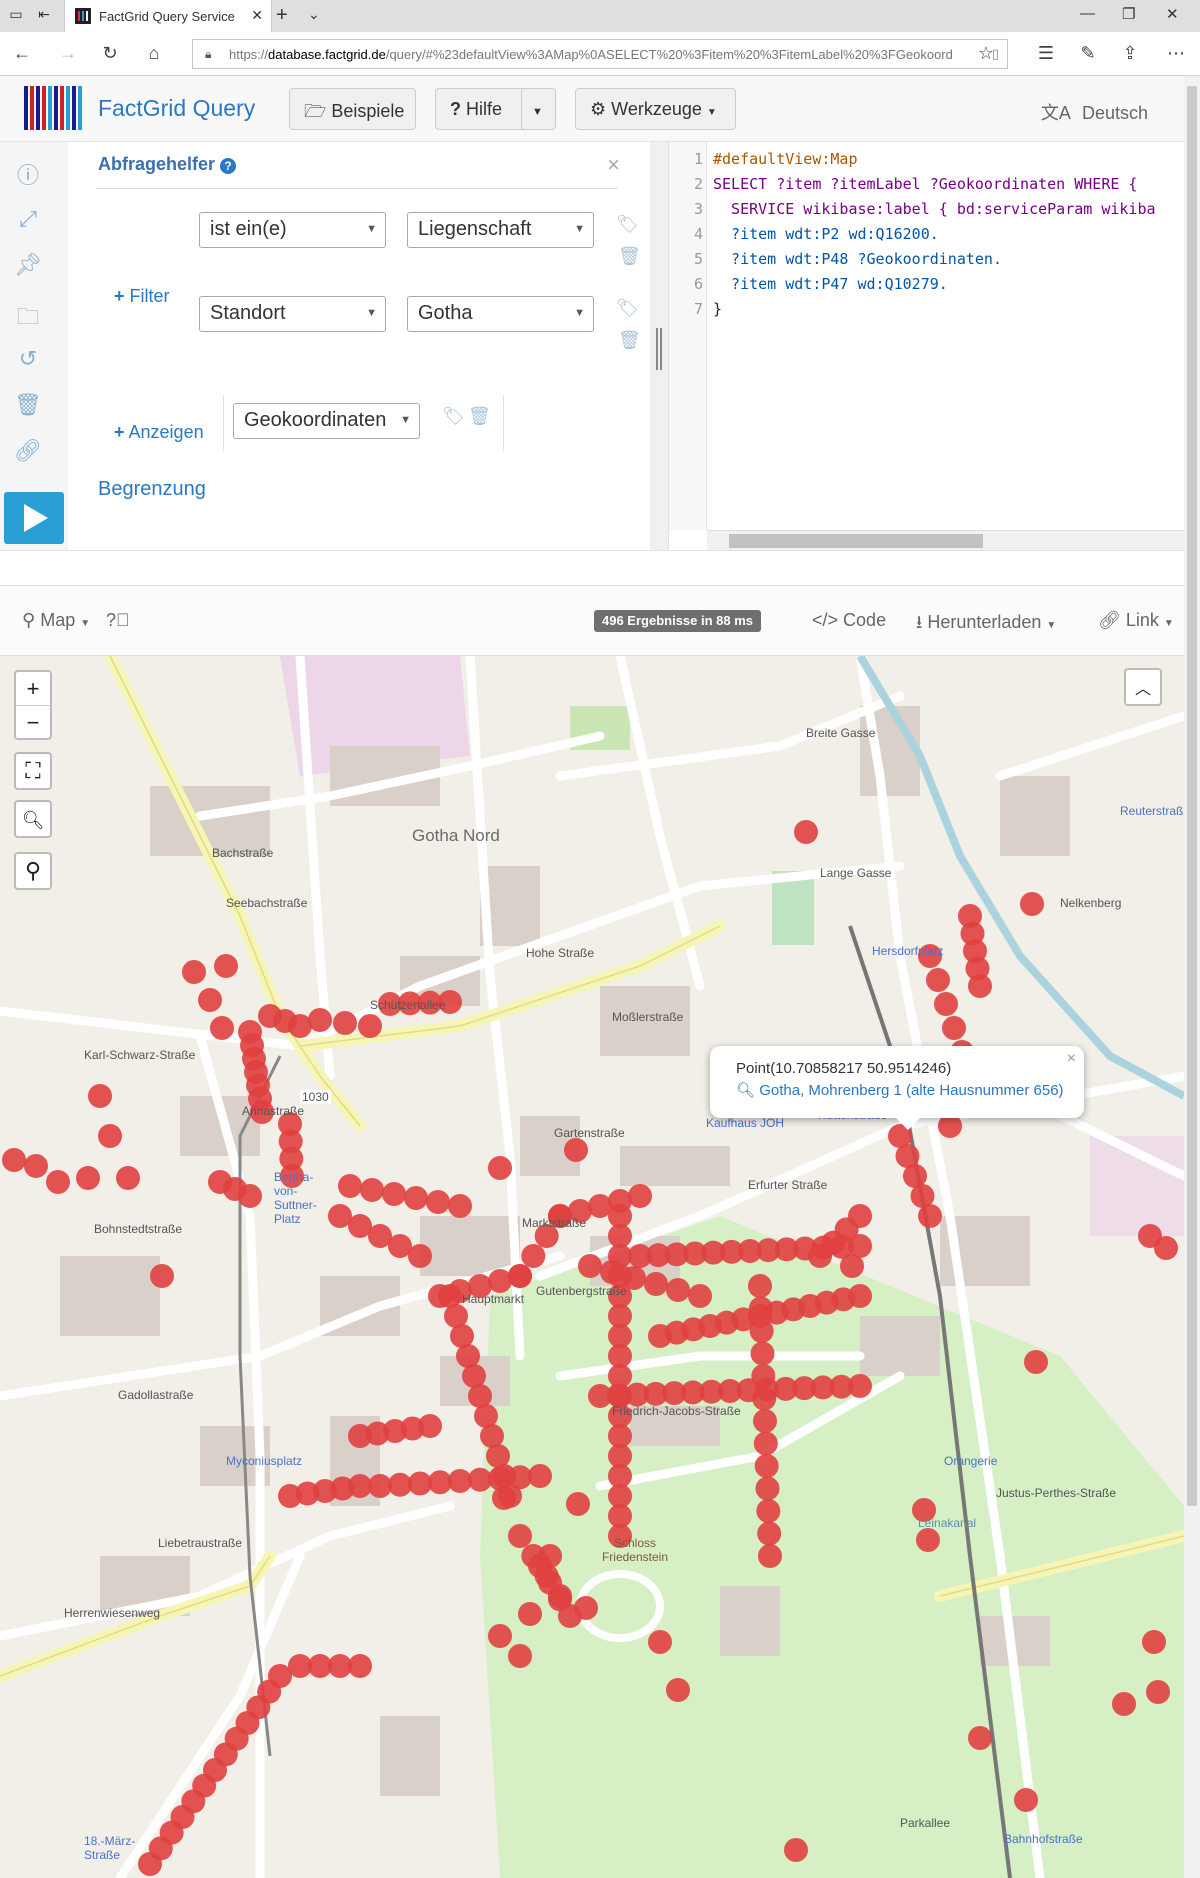 Image resolution: width=1200 pixels, height=1878 pixels. Describe the element at coordinates (314, 14) in the screenshot. I see `chevron-down-icon: ⌄` at that location.